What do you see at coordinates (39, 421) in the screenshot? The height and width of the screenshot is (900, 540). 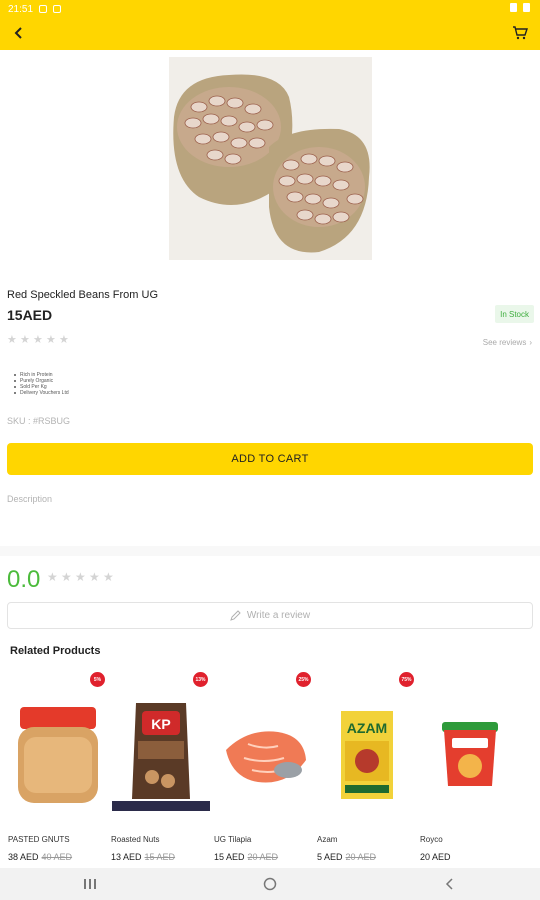 I see `product-sku: SKU : #RSBUG` at bounding box center [39, 421].